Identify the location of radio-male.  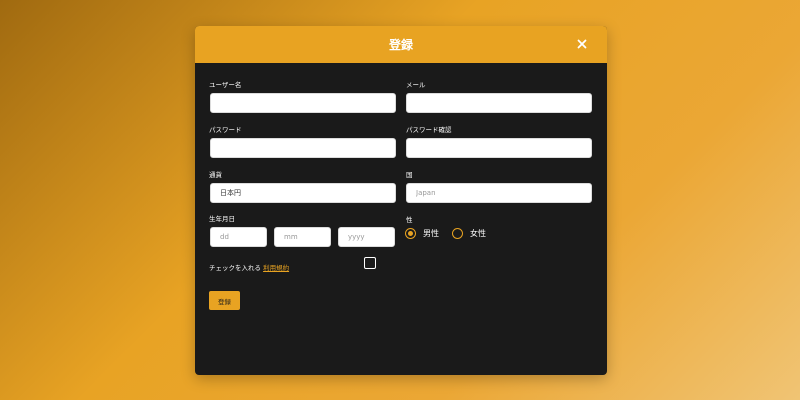
(410, 233).